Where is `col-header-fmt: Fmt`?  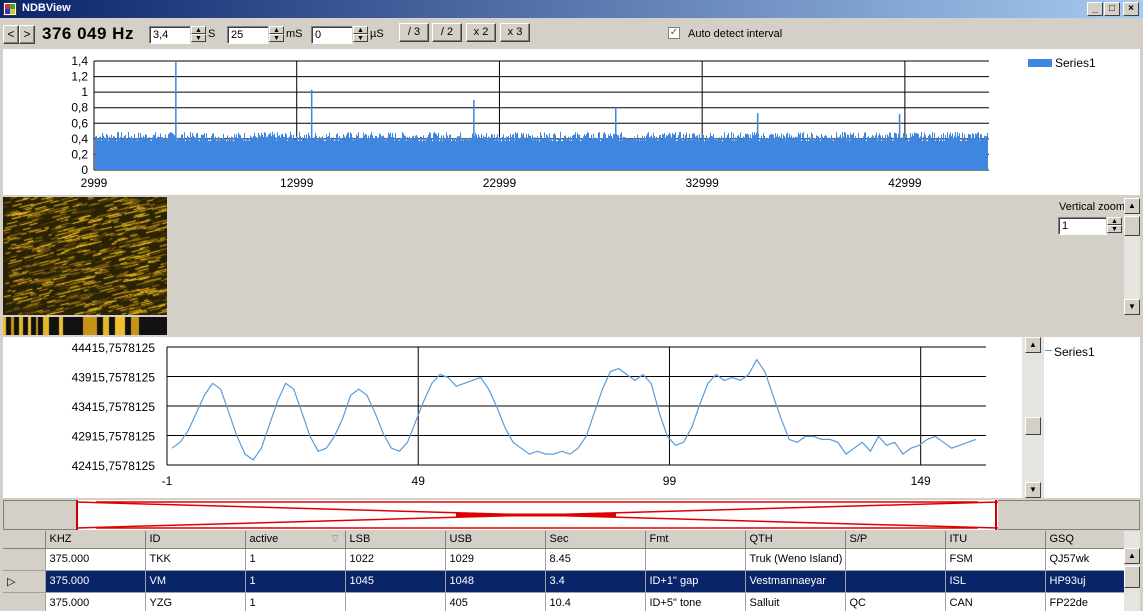 col-header-fmt: Fmt is located at coordinates (695, 540).